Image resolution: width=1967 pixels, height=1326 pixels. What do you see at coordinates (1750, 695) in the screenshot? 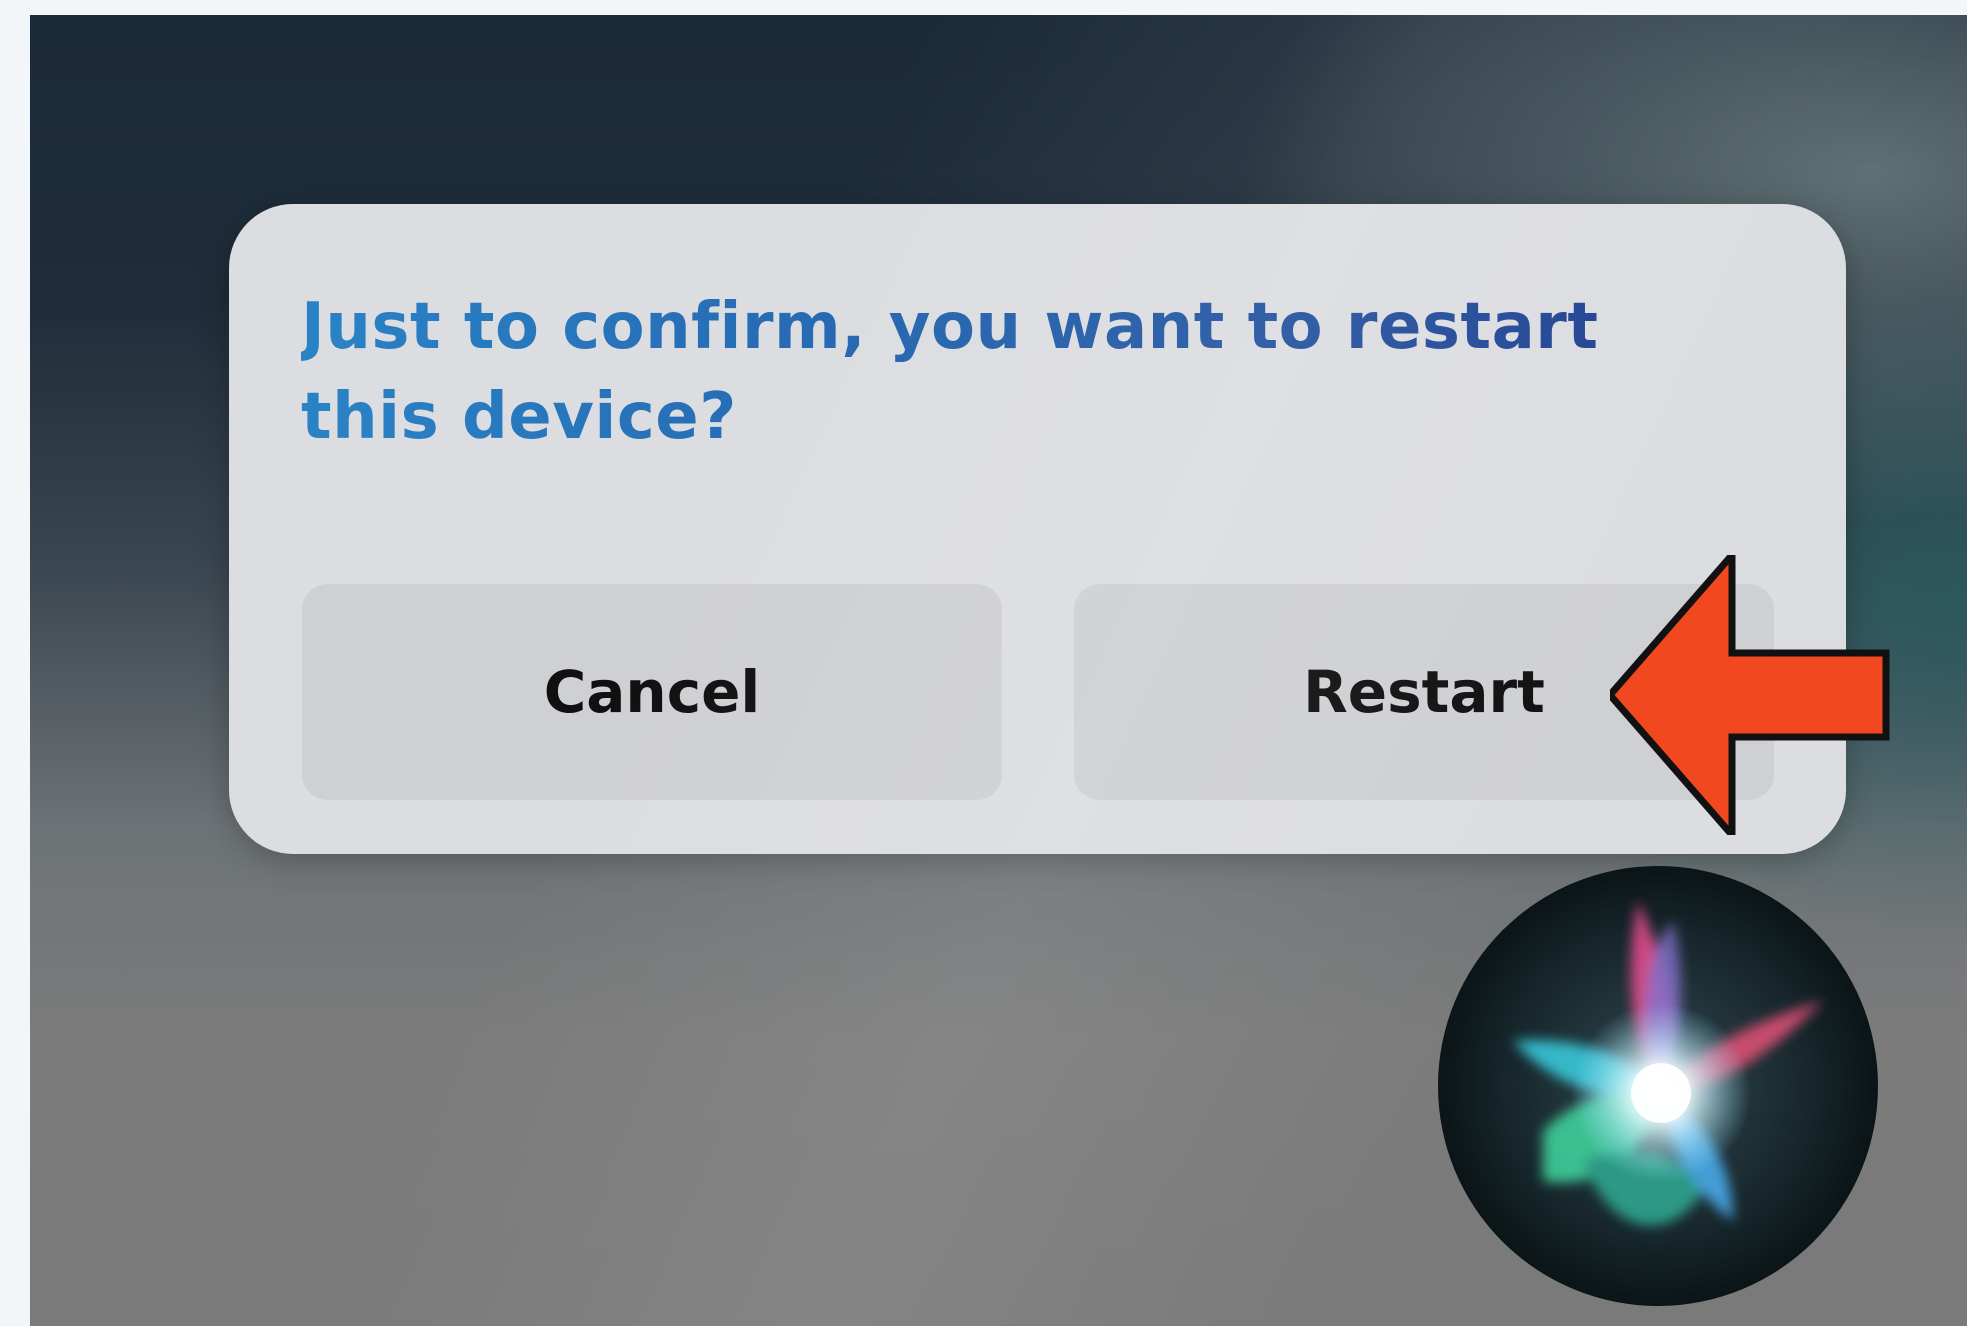
I see `arrow-left-icon` at bounding box center [1750, 695].